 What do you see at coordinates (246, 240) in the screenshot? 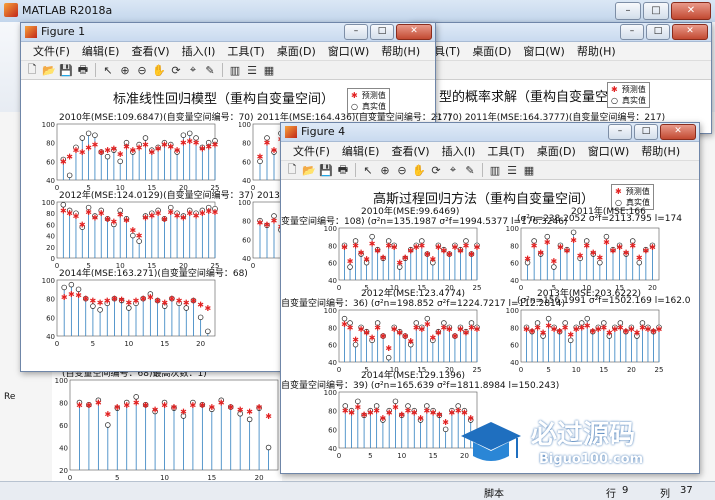
I see `y-tick-label: 60` at bounding box center [246, 240].